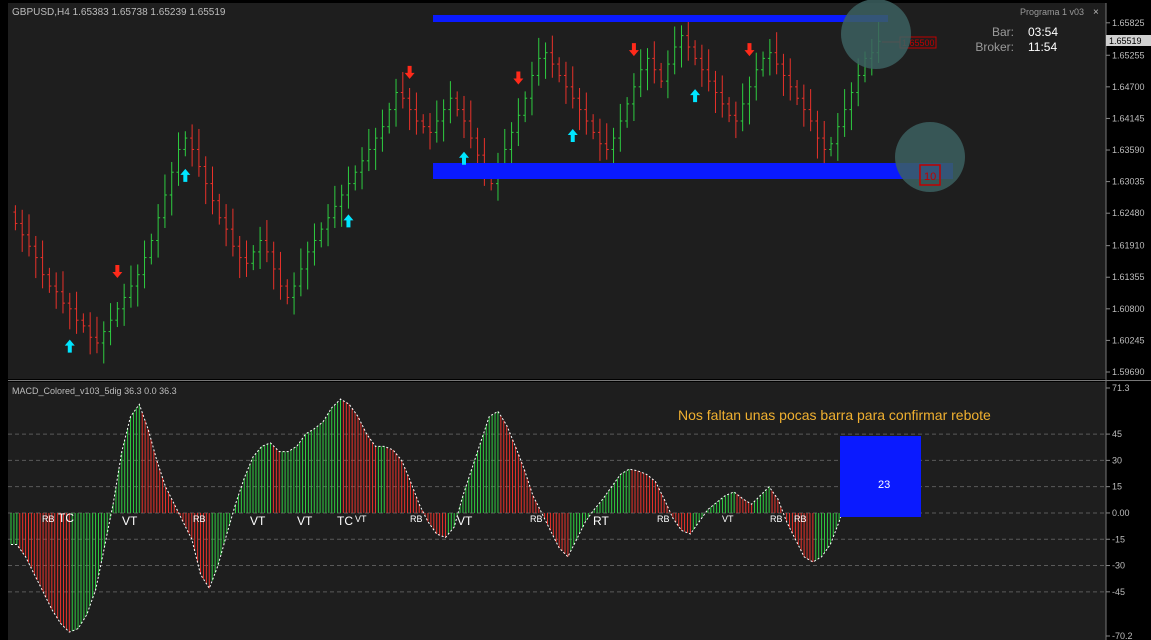 The width and height of the screenshot is (1151, 640). What do you see at coordinates (1118, 592) in the screenshot?
I see `macd-tick-label: -45` at bounding box center [1118, 592].